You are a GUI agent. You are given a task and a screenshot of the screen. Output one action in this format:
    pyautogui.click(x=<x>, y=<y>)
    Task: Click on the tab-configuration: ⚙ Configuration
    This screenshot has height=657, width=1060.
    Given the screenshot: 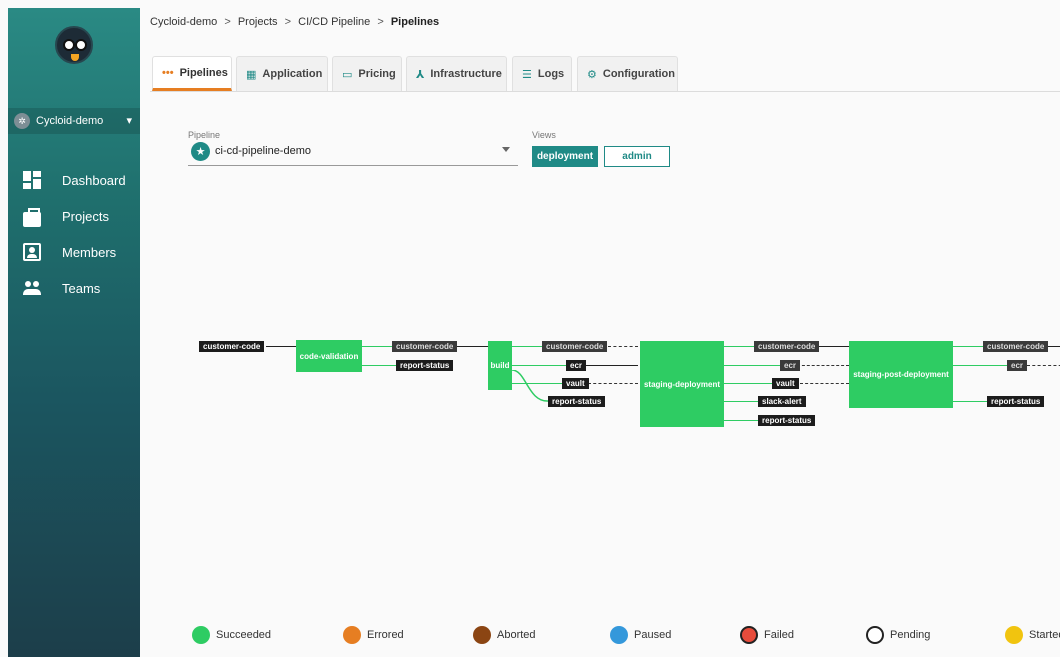 What is the action you would take?
    pyautogui.click(x=627, y=73)
    